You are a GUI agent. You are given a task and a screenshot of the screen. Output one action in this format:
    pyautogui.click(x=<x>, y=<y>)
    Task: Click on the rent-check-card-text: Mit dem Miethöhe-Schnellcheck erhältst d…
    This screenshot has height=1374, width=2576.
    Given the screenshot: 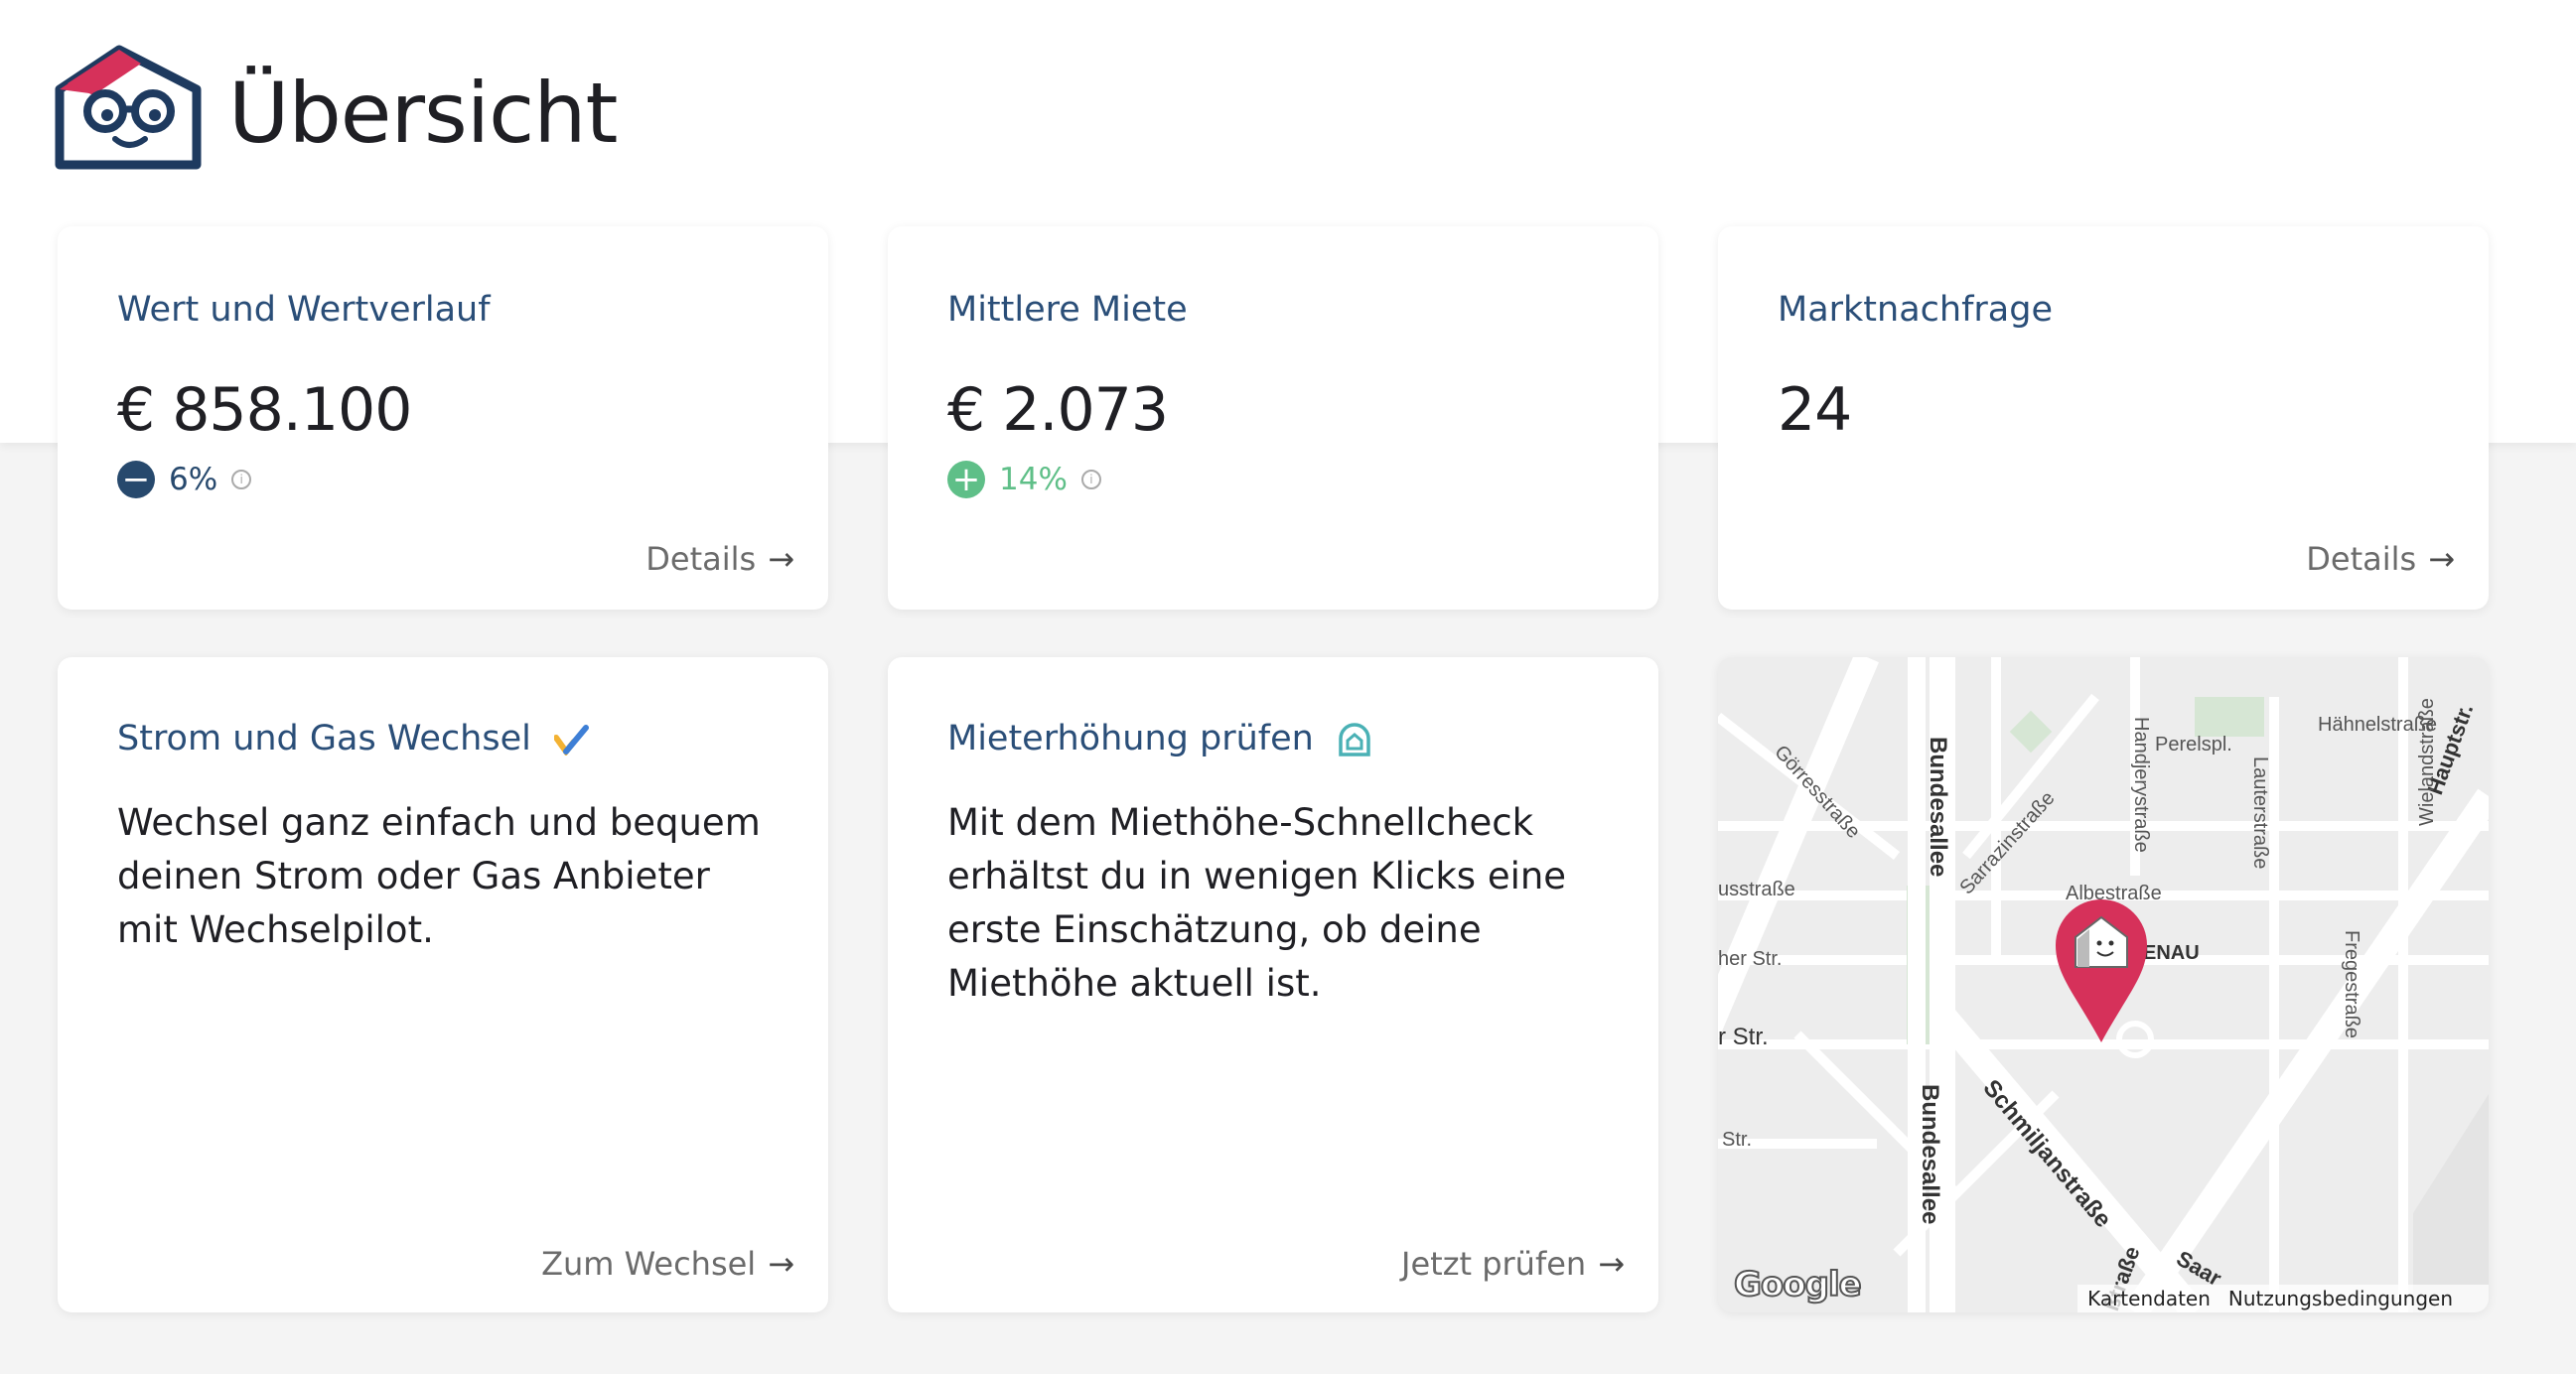 What is the action you would take?
    pyautogui.click(x=1257, y=903)
    